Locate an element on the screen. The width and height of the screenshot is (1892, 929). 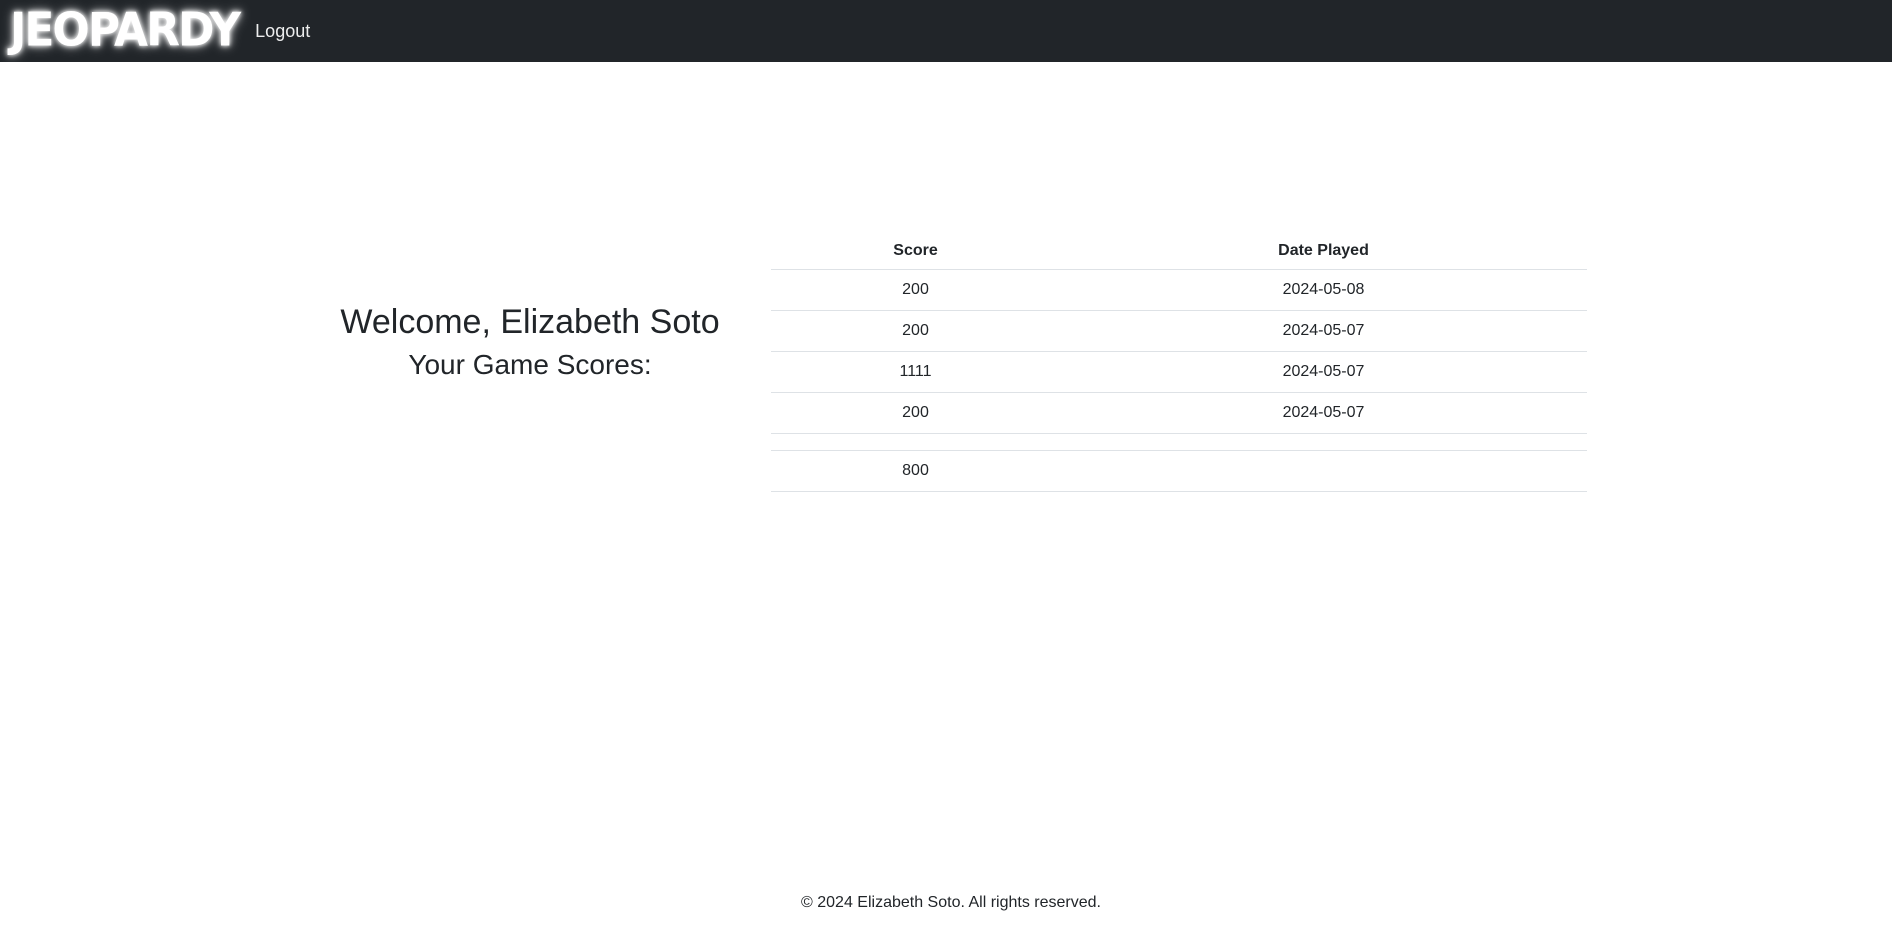
logout-link: Logout is located at coordinates (282, 31).